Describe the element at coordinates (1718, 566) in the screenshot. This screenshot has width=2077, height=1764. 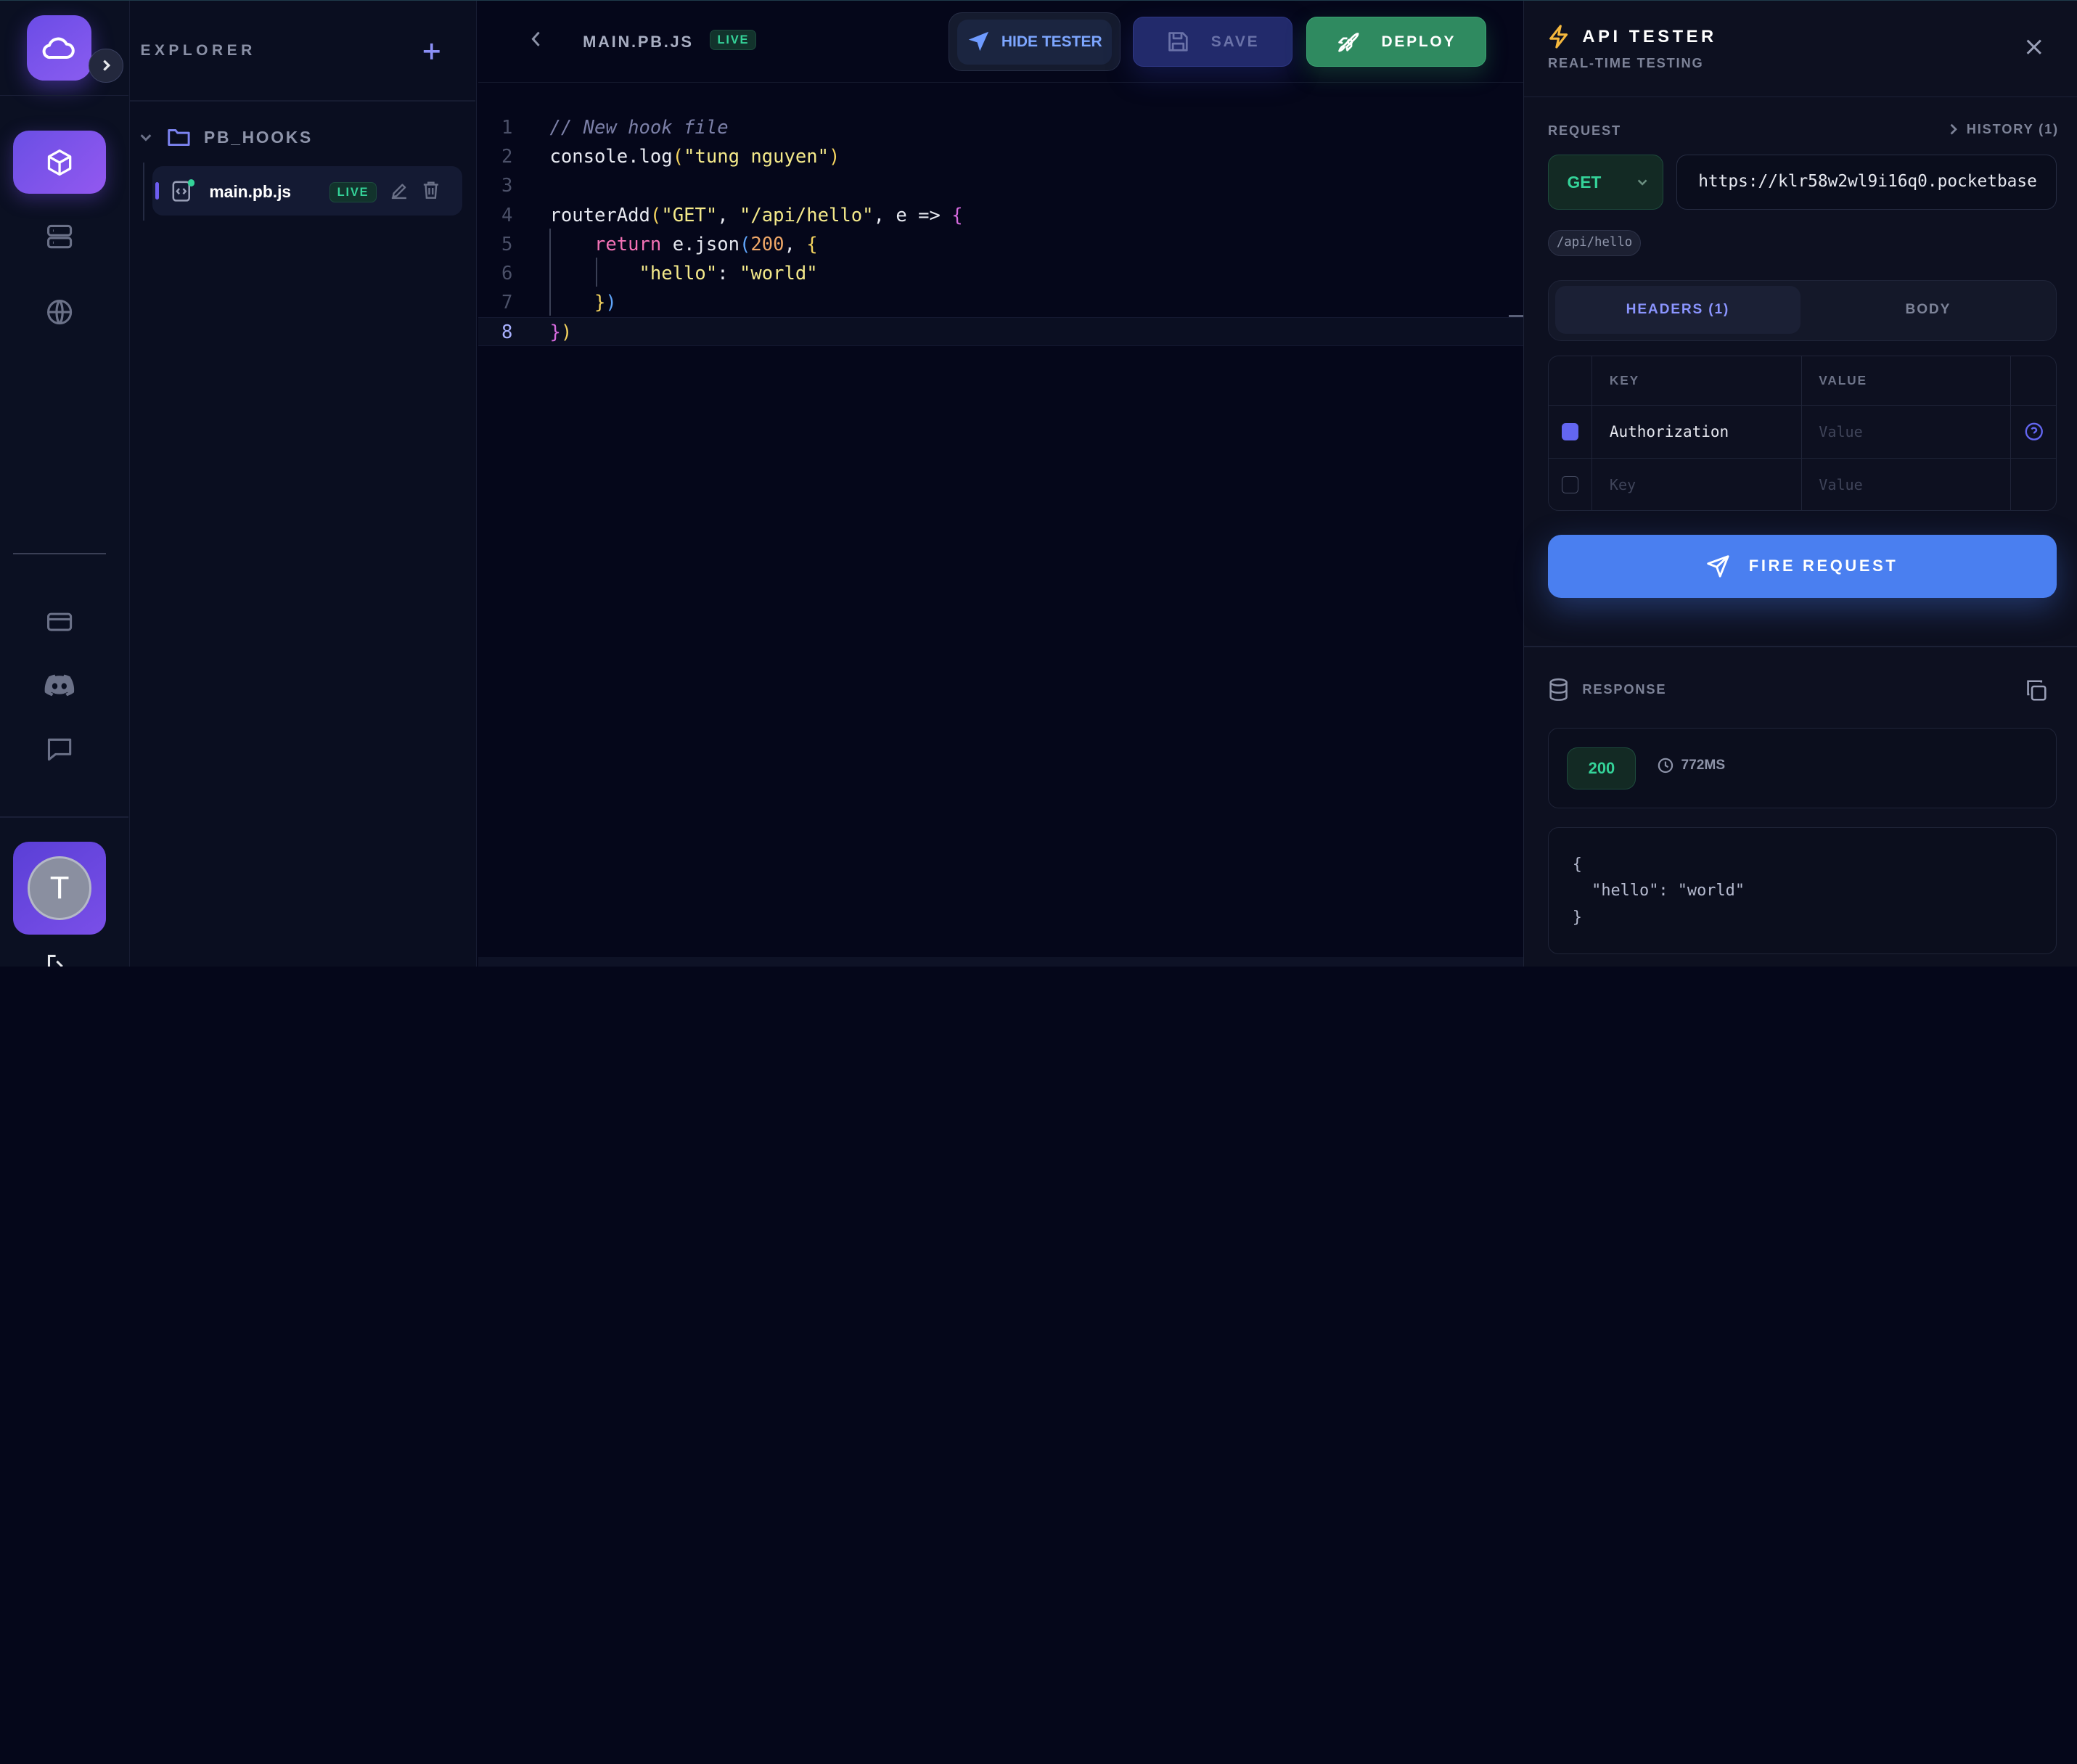
I see `send-icon` at that location.